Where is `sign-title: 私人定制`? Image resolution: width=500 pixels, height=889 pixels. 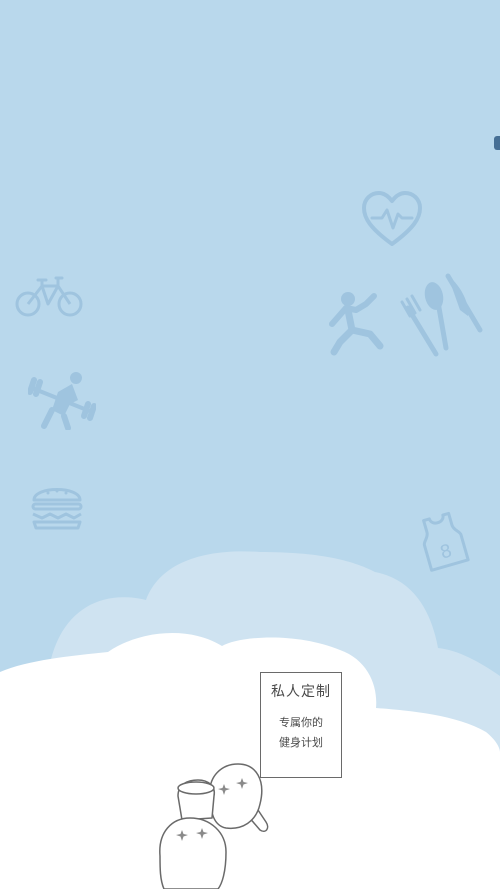
sign-title: 私人定制 is located at coordinates (301, 692).